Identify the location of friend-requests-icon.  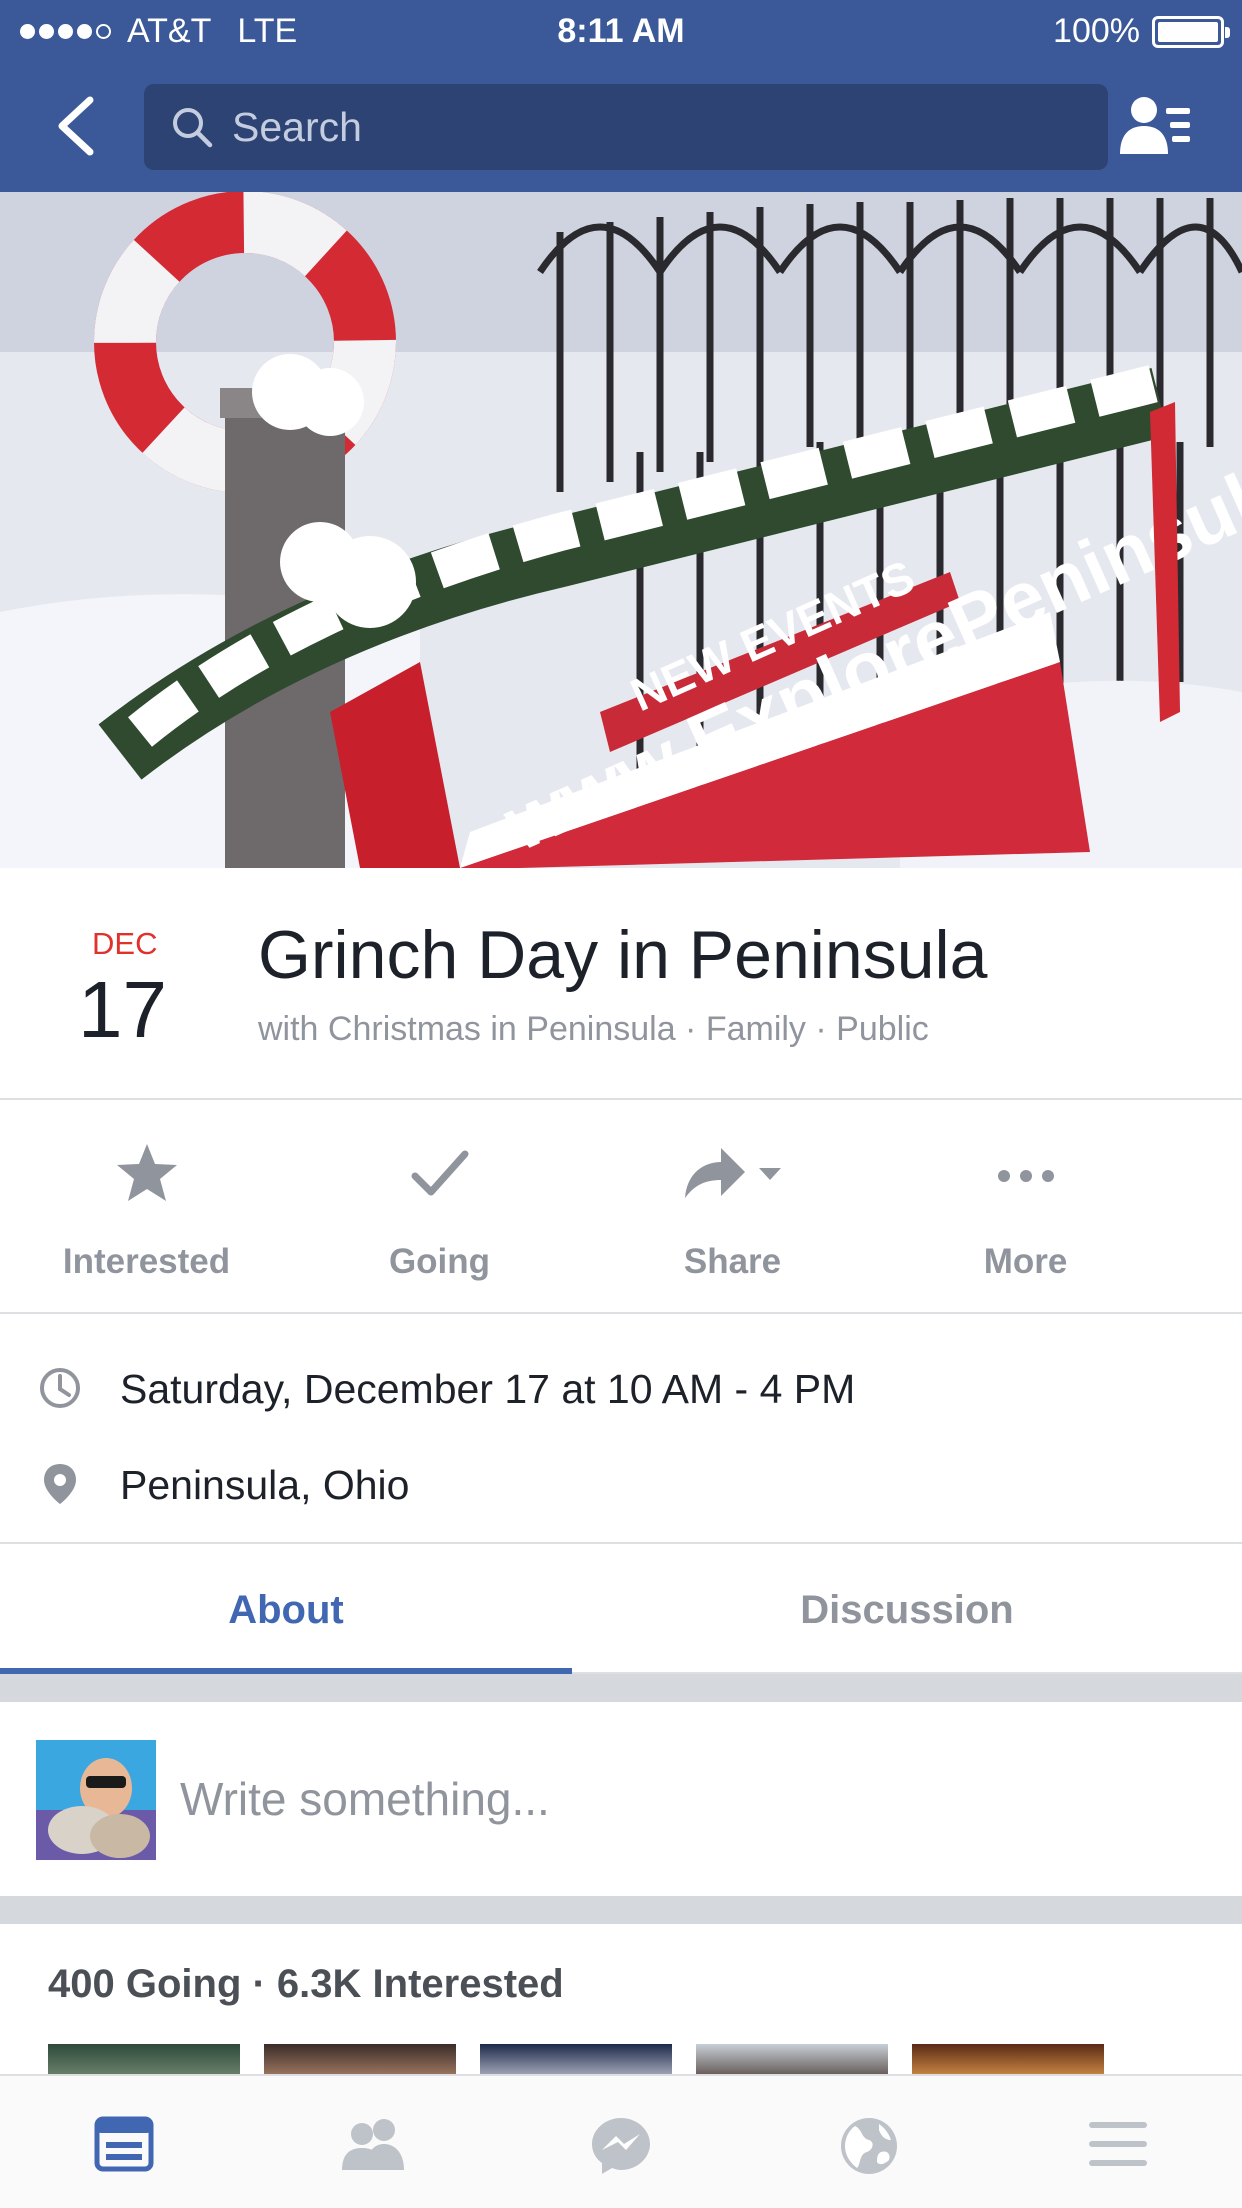
(372, 2144).